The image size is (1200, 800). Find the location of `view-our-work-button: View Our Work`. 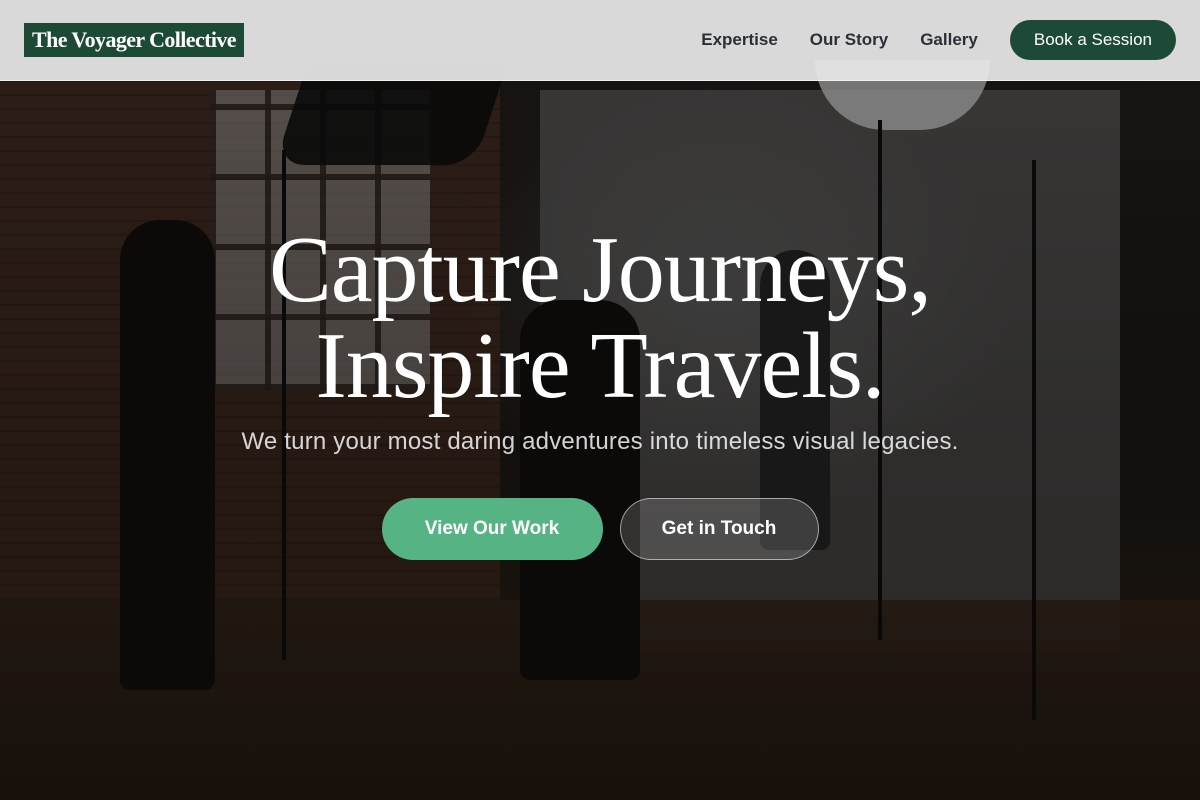

view-our-work-button: View Our Work is located at coordinates (492, 529).